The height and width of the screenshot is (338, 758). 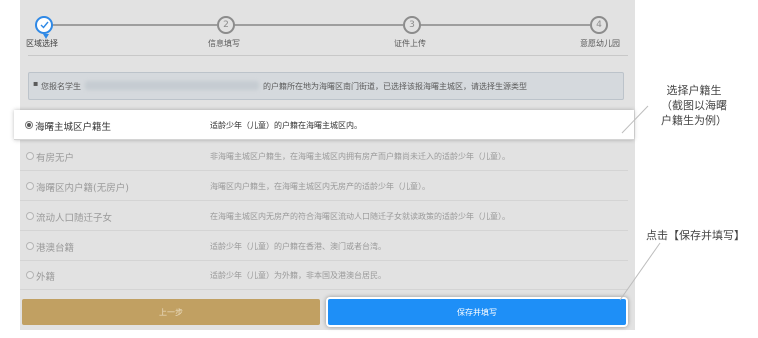 I want to click on annotation-click-save: 点击【保存并填写】, so click(x=695, y=235).